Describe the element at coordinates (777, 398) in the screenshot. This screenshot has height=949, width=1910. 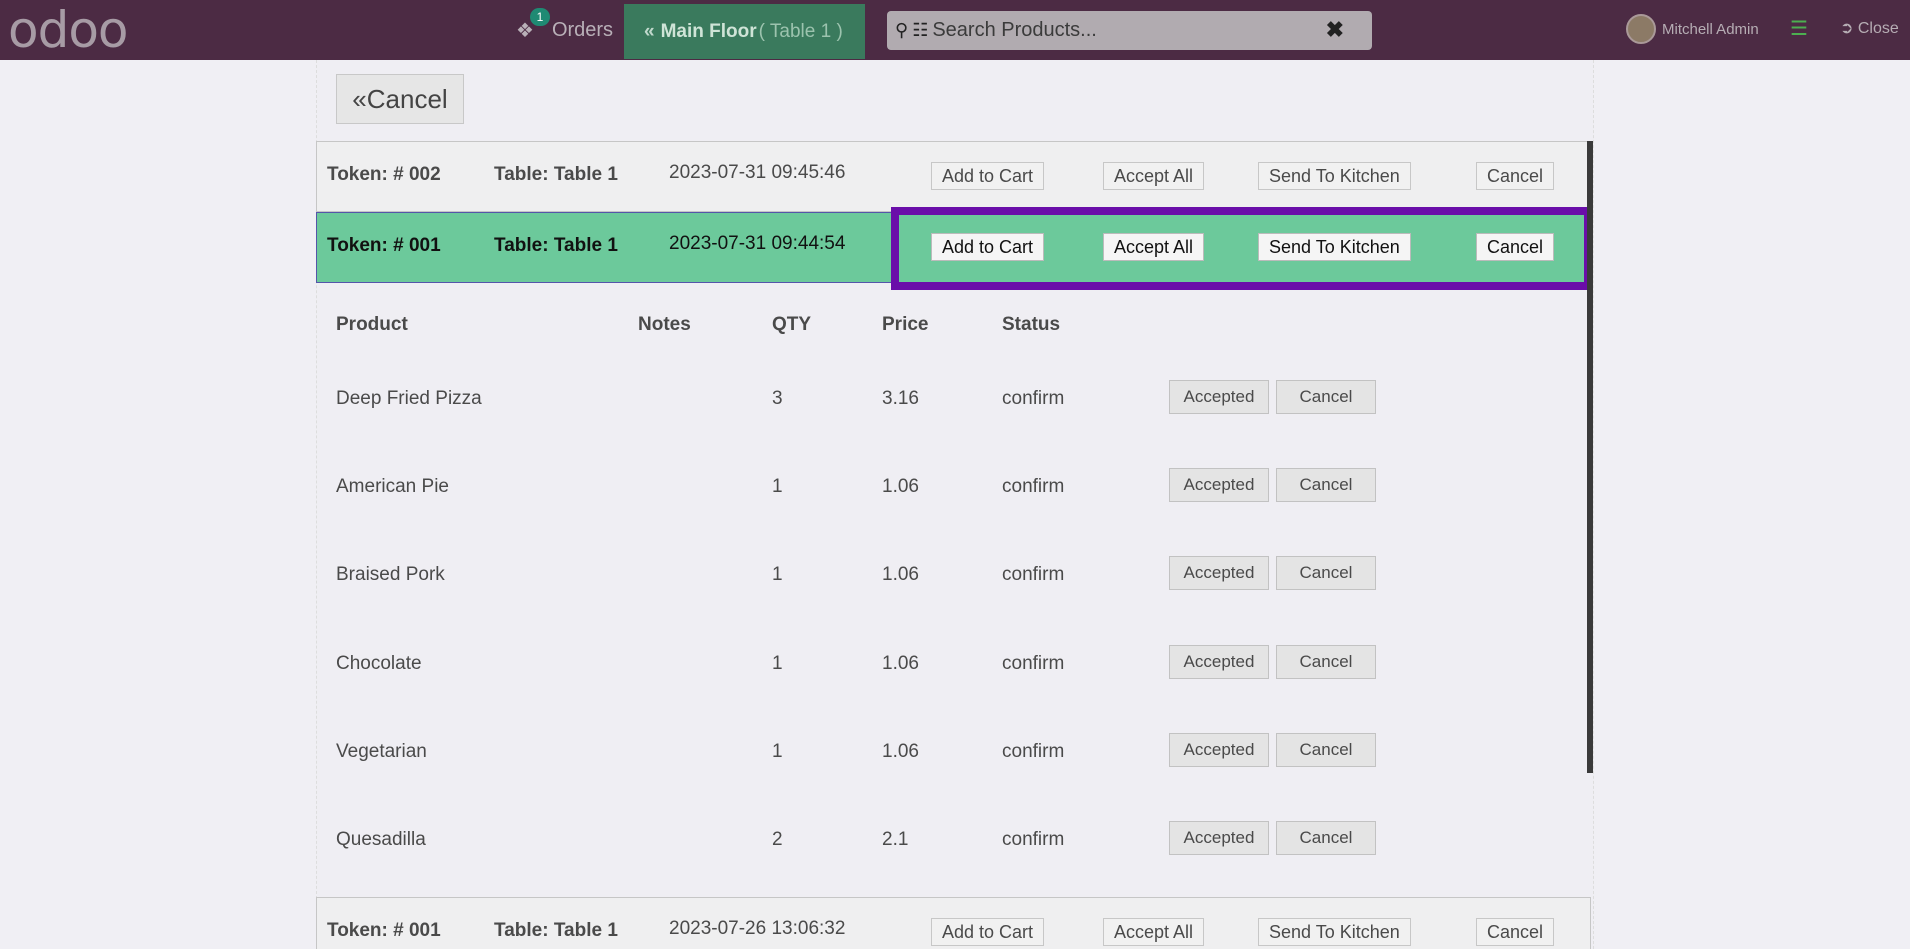
I see `qty: 3` at that location.